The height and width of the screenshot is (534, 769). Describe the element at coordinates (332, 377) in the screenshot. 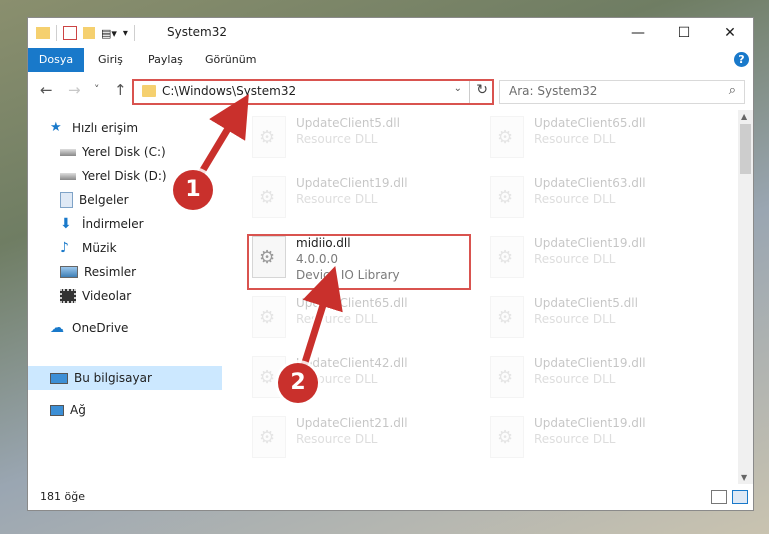

I see `file-item: UpdateClient42.dll Resource DLL` at that location.